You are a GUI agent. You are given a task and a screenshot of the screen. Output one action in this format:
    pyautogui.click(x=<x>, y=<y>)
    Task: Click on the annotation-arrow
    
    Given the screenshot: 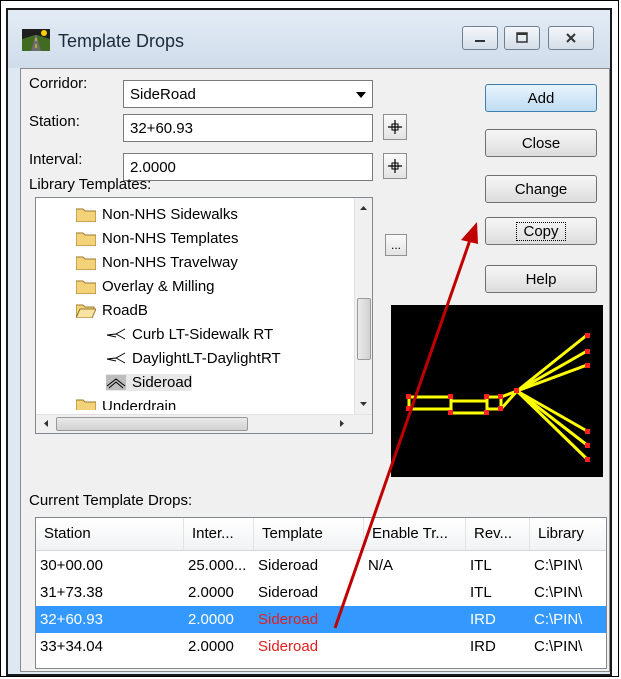 What is the action you would take?
    pyautogui.click(x=405, y=425)
    